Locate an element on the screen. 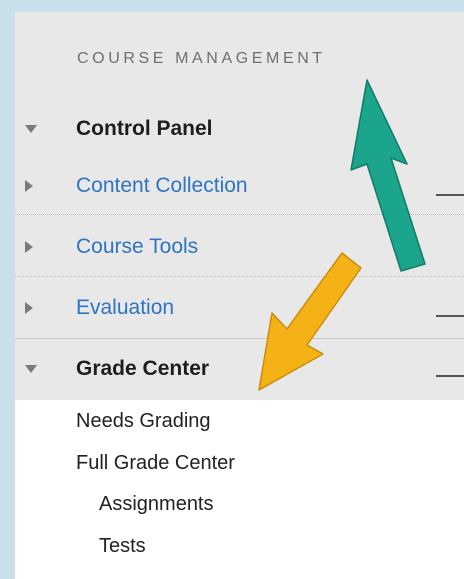  menu-item-course-tools: Course Tools is located at coordinates (239, 248).